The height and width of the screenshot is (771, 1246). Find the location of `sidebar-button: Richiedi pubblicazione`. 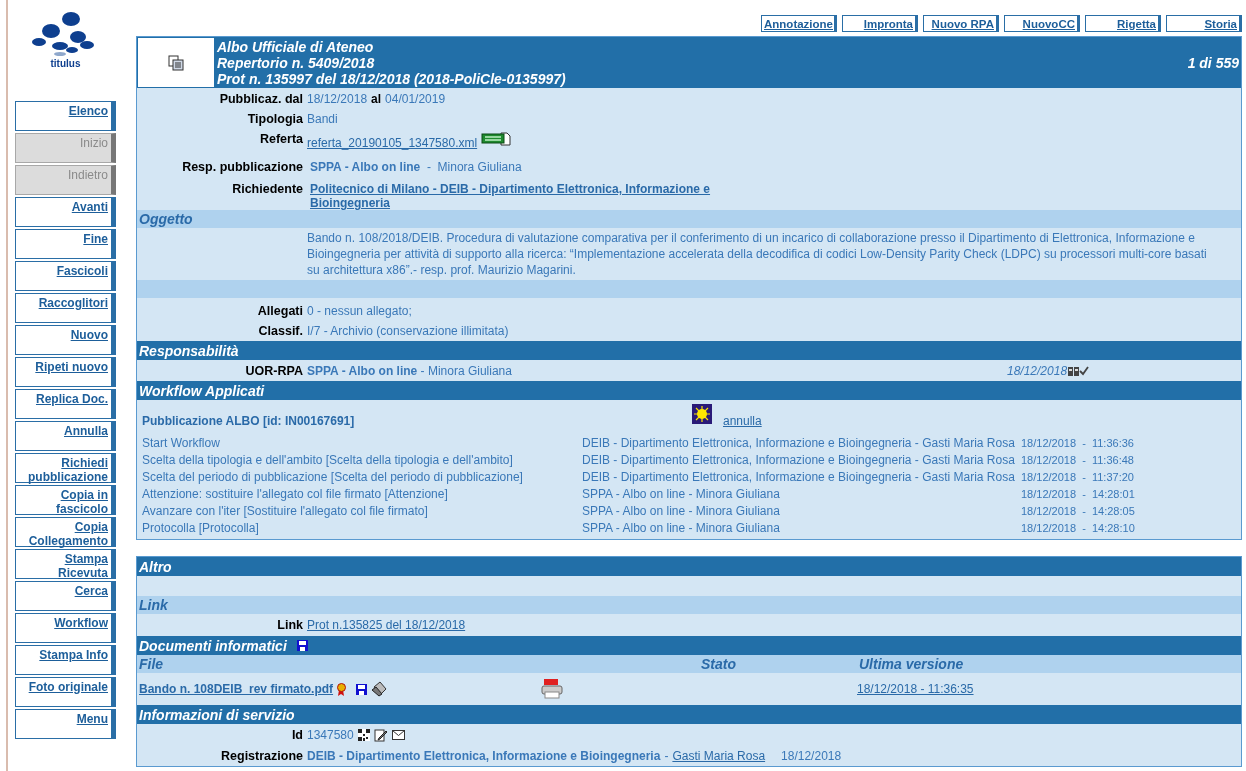

sidebar-button: Richiedi pubblicazione is located at coordinates (65, 468).